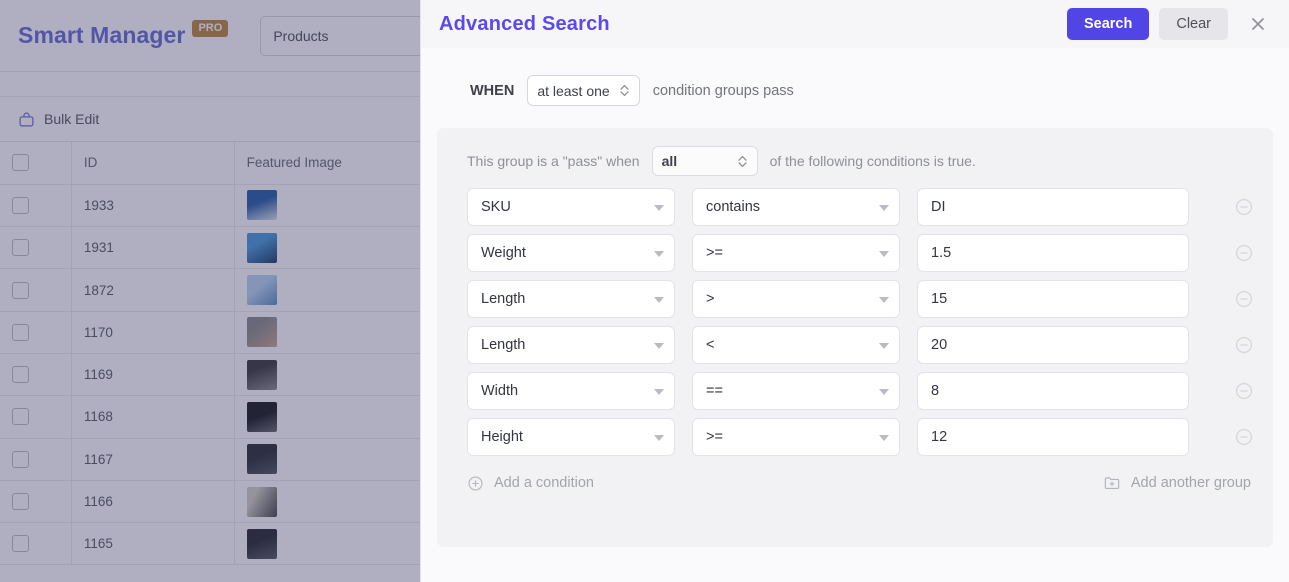 This screenshot has height=582, width=1289. I want to click on add-condition-button: Add a condition, so click(530, 483).